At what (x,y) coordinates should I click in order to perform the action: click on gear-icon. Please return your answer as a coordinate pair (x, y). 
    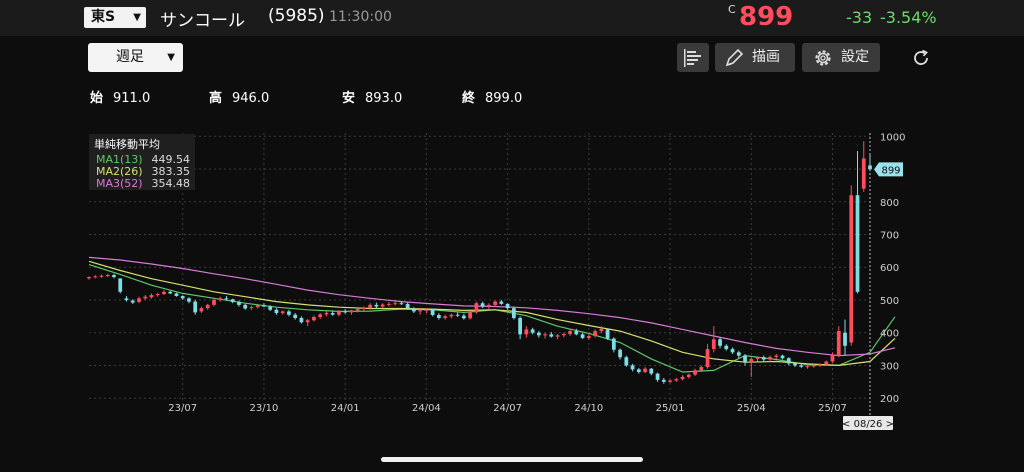
    Looking at the image, I should click on (823, 58).